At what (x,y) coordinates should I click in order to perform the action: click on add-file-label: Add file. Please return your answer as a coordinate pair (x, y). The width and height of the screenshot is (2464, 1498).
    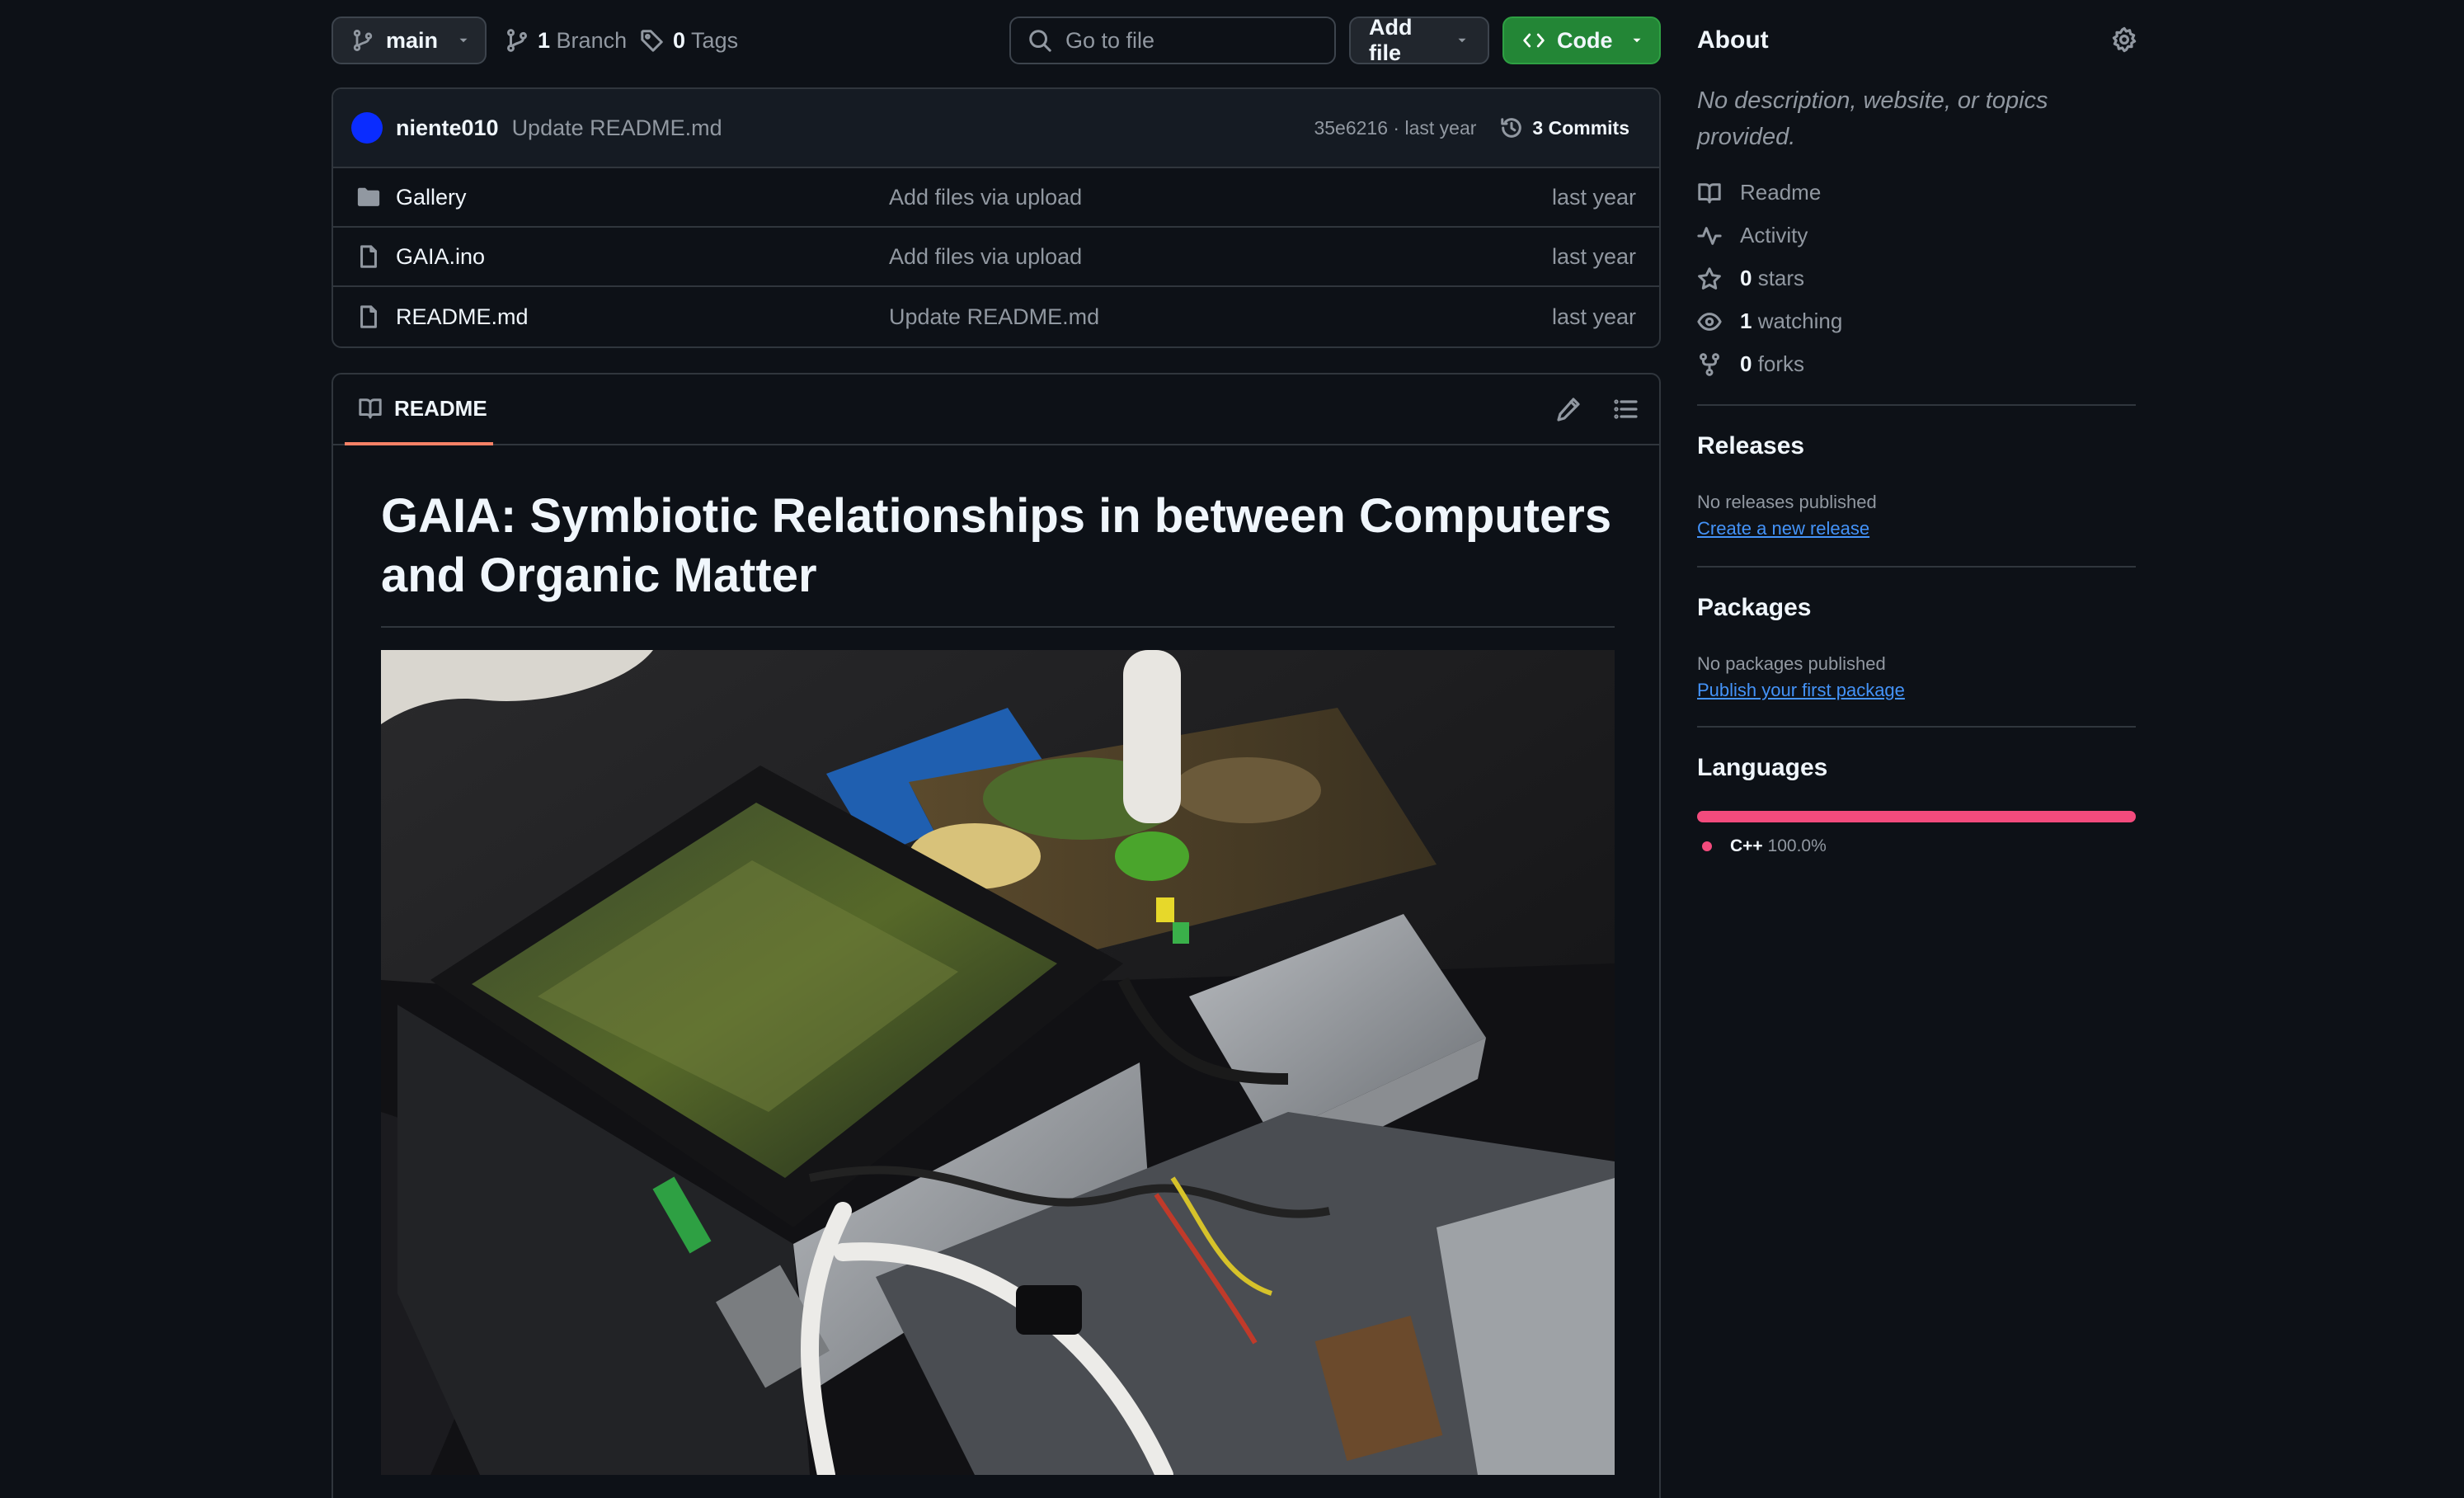
    Looking at the image, I should click on (1391, 40).